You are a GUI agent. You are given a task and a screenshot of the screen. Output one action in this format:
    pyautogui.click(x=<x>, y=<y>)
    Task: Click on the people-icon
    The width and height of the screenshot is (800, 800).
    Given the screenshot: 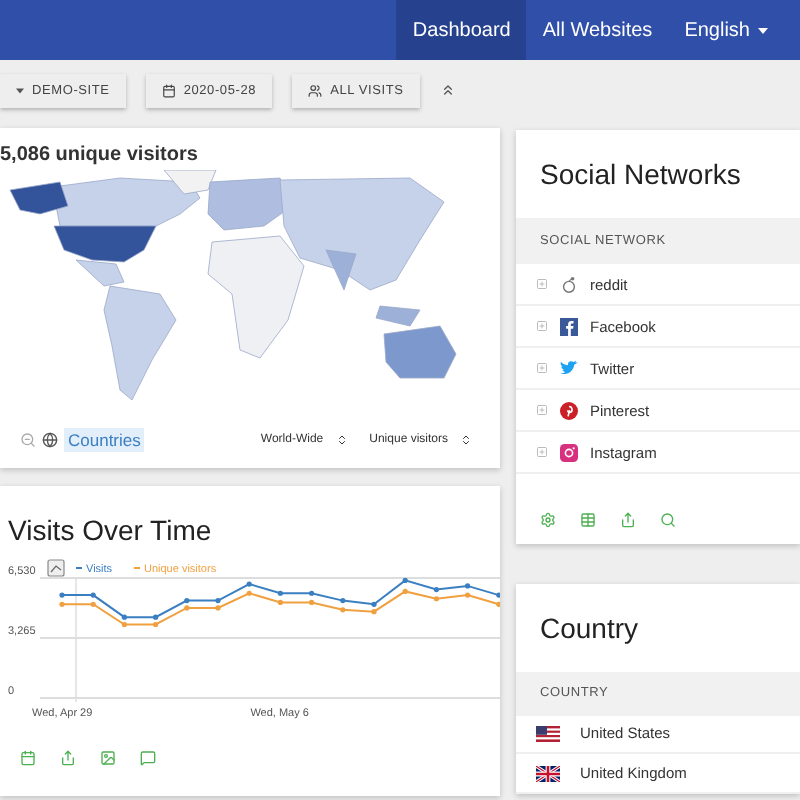 What is the action you would take?
    pyautogui.click(x=315, y=90)
    